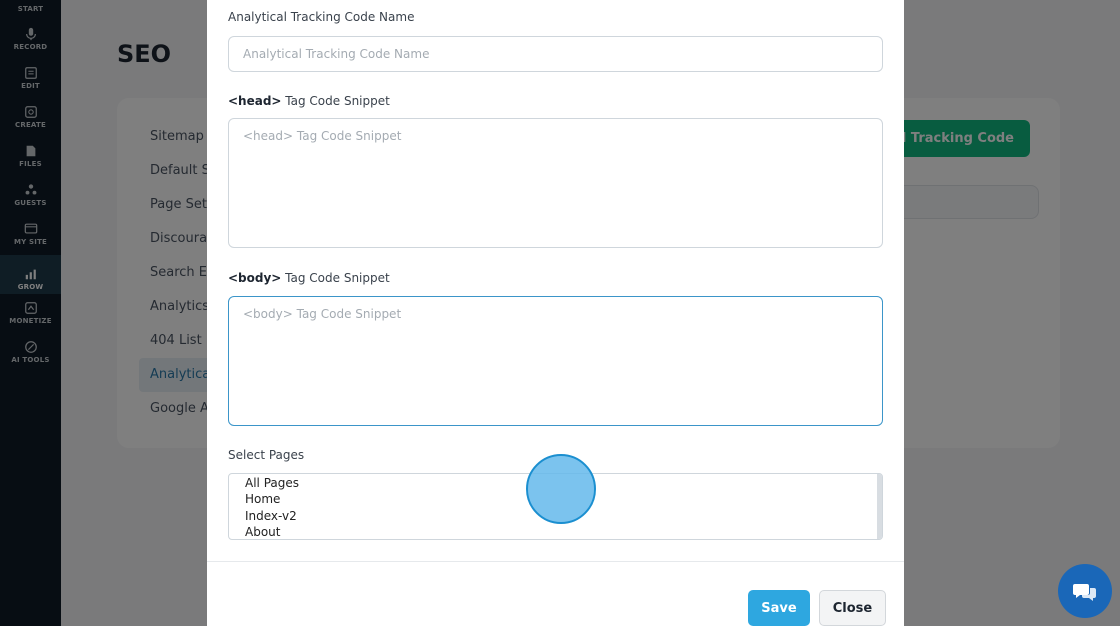 The height and width of the screenshot is (626, 1120). I want to click on name-label: Analytical Tracking Code Name, so click(321, 17).